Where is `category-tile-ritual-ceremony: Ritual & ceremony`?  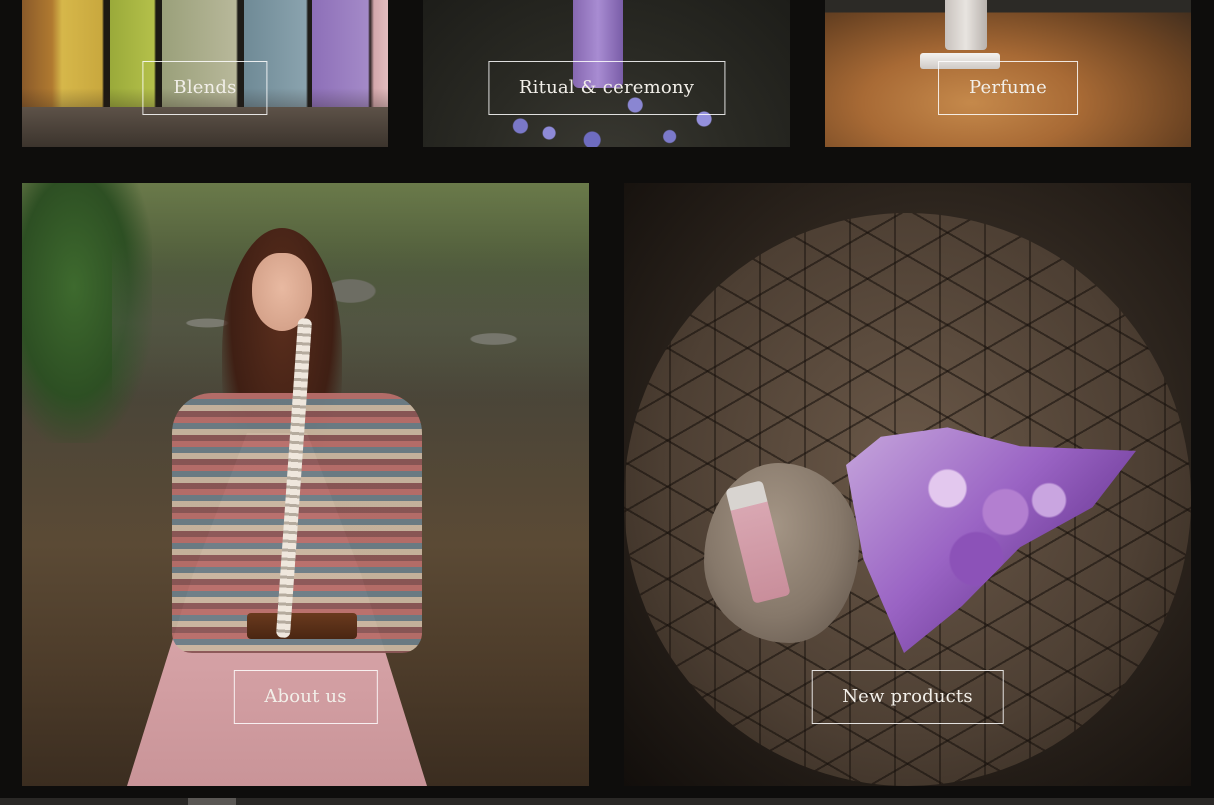 category-tile-ritual-ceremony: Ritual & ceremony is located at coordinates (606, 73).